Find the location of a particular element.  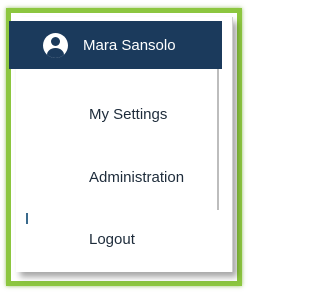

menu-item-administration: Administration is located at coordinates (136, 177).